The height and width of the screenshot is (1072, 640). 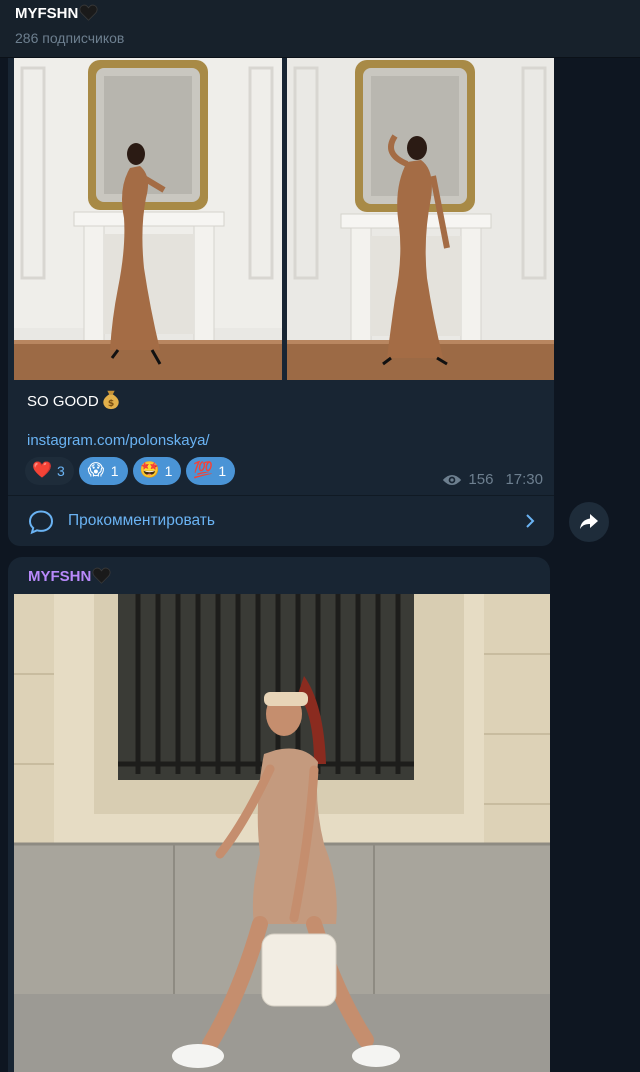 I want to click on channel-title: MYFSHN, so click(x=56, y=13).